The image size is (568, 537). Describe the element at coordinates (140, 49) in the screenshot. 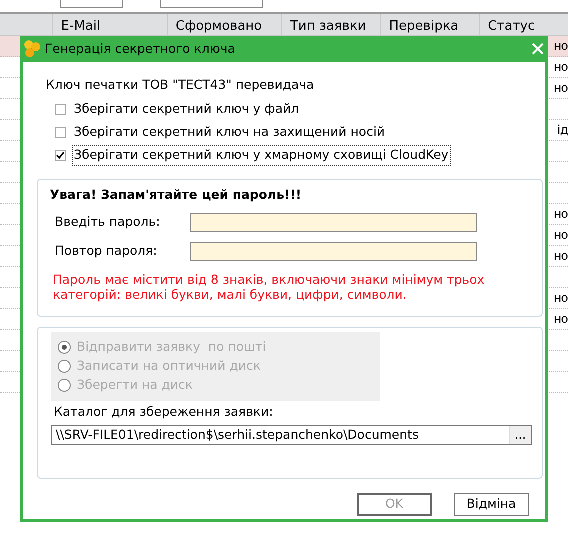

I see `window-title: Генерація секретного ключа` at that location.